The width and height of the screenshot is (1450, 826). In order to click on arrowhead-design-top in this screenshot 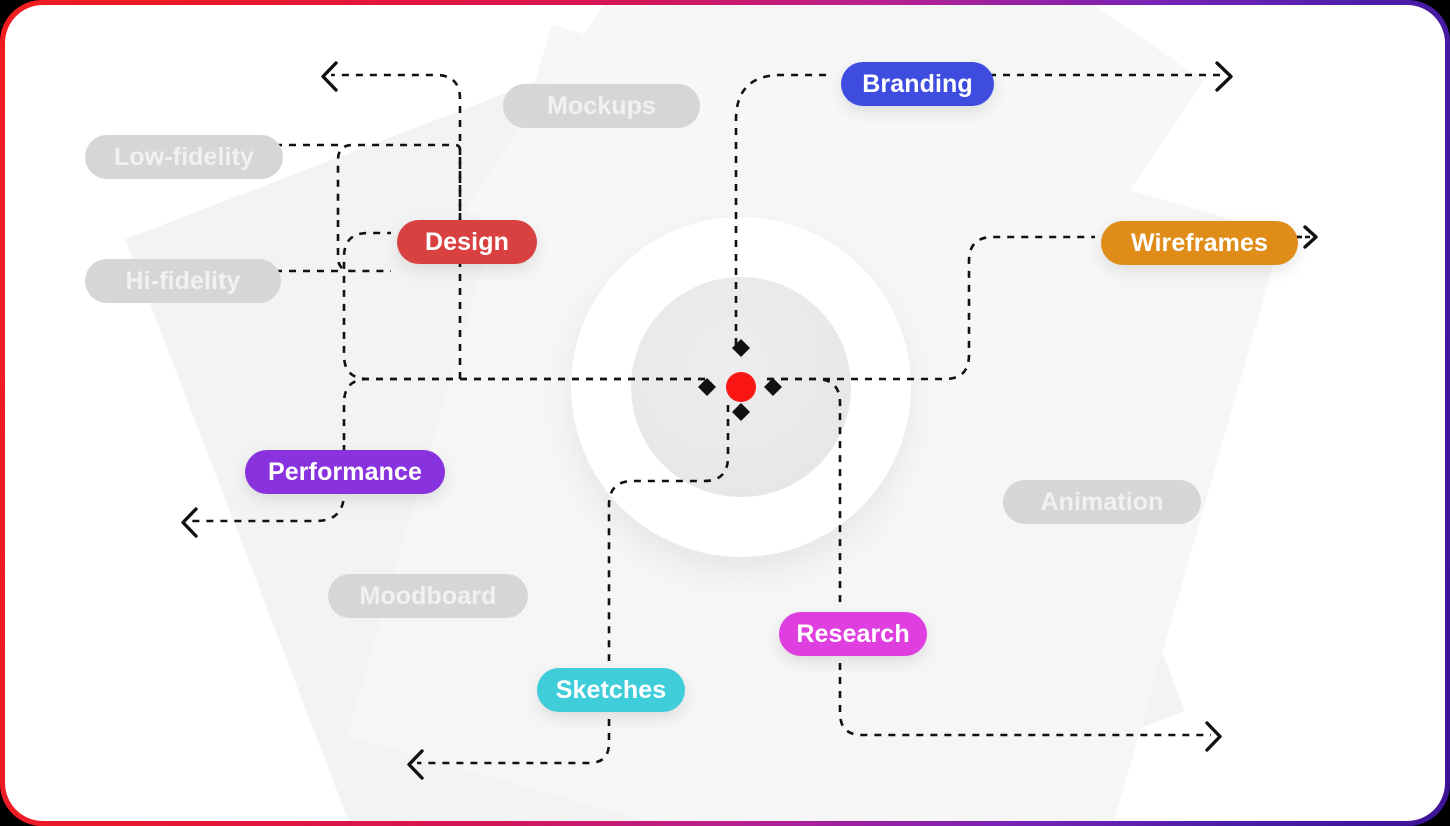, I will do `click(329, 76)`.